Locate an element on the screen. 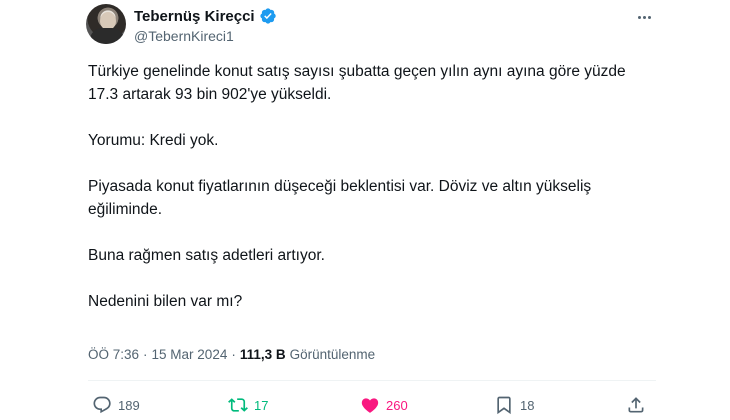  like-icon is located at coordinates (370, 405).